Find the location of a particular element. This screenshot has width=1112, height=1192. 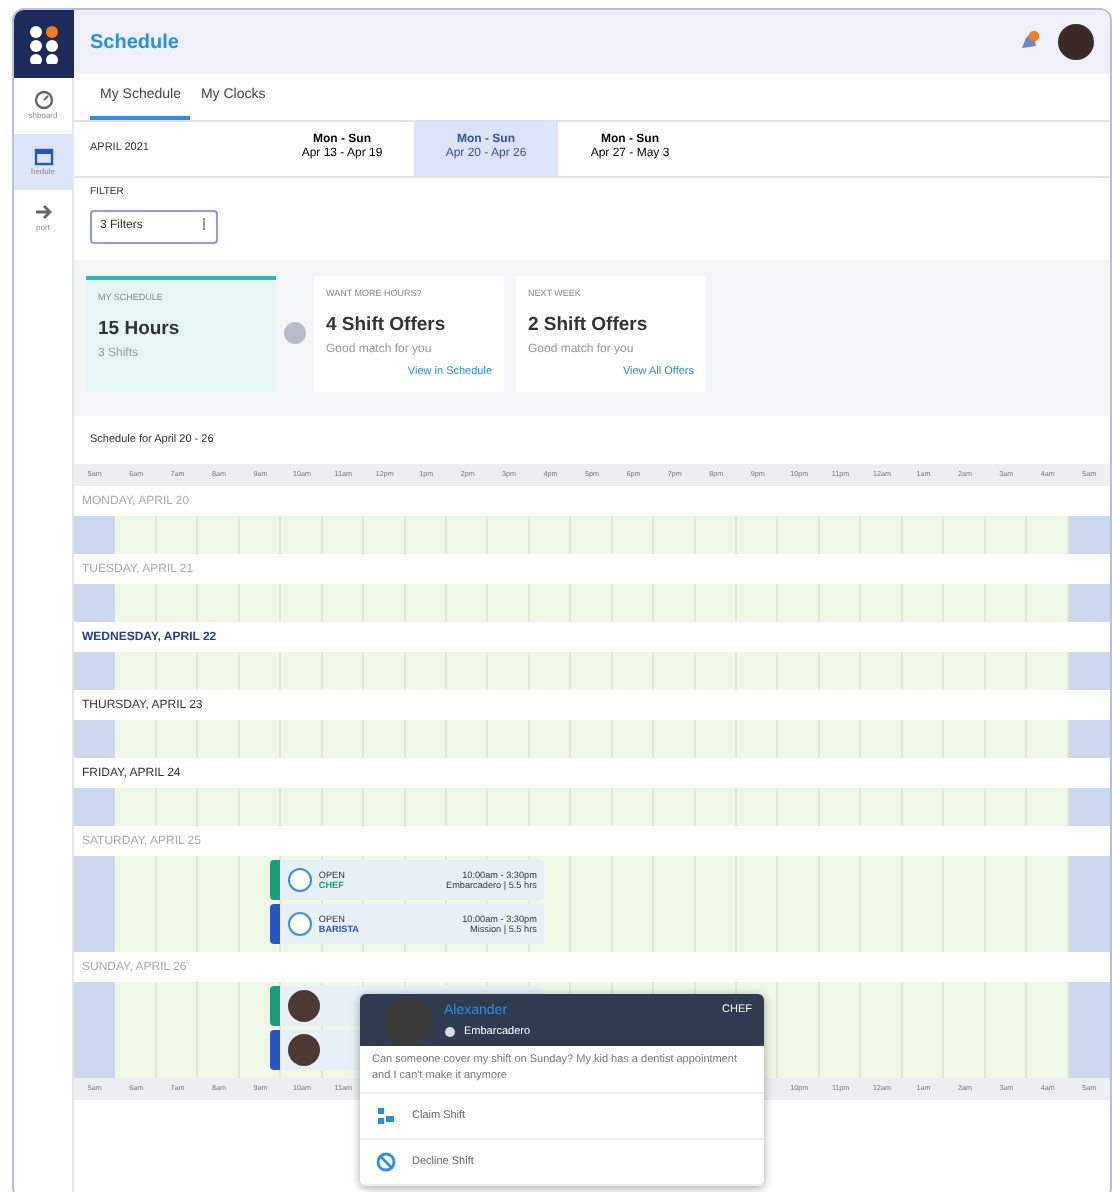

card-title: 4 Shift Offers is located at coordinates (387, 326).